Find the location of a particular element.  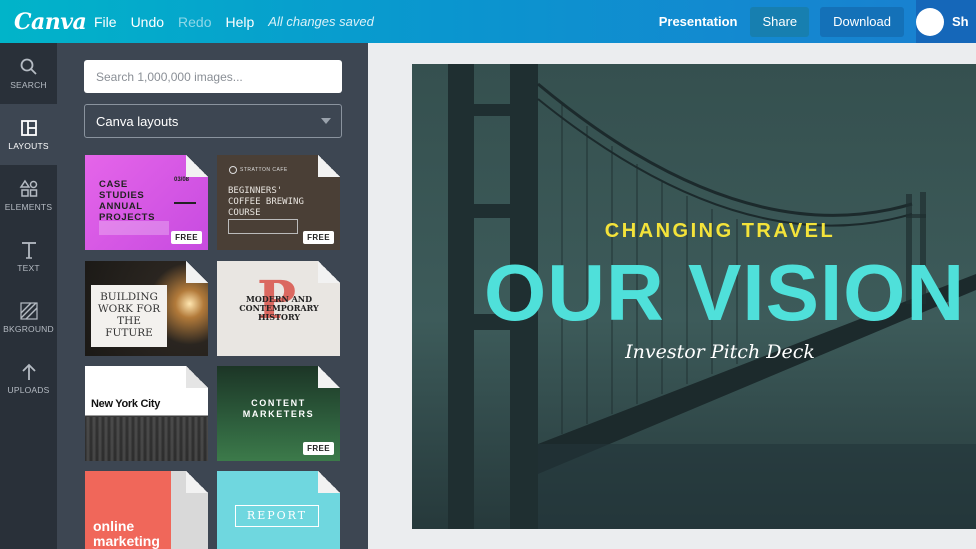

redo-button: Redo is located at coordinates (194, 22).